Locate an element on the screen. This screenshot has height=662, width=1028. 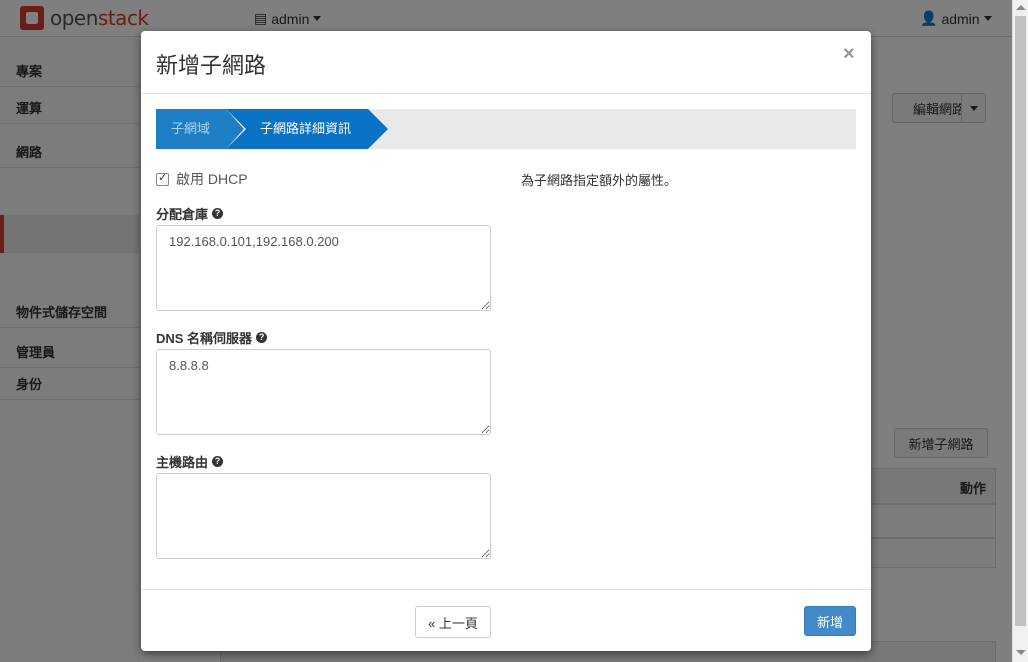
wizard-step-subnet-details: 子網路詳細資訊 is located at coordinates (297, 129).